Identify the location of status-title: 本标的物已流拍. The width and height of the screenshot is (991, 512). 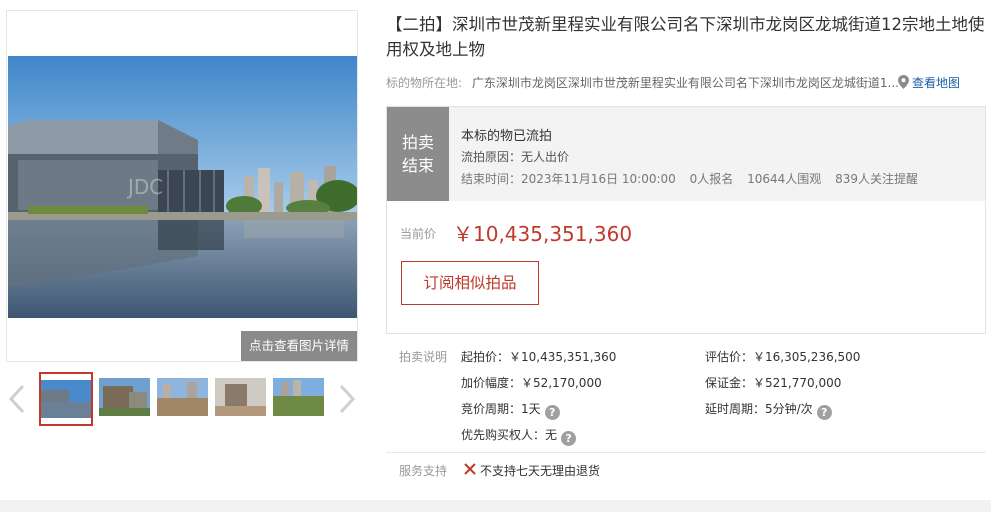
(507, 136).